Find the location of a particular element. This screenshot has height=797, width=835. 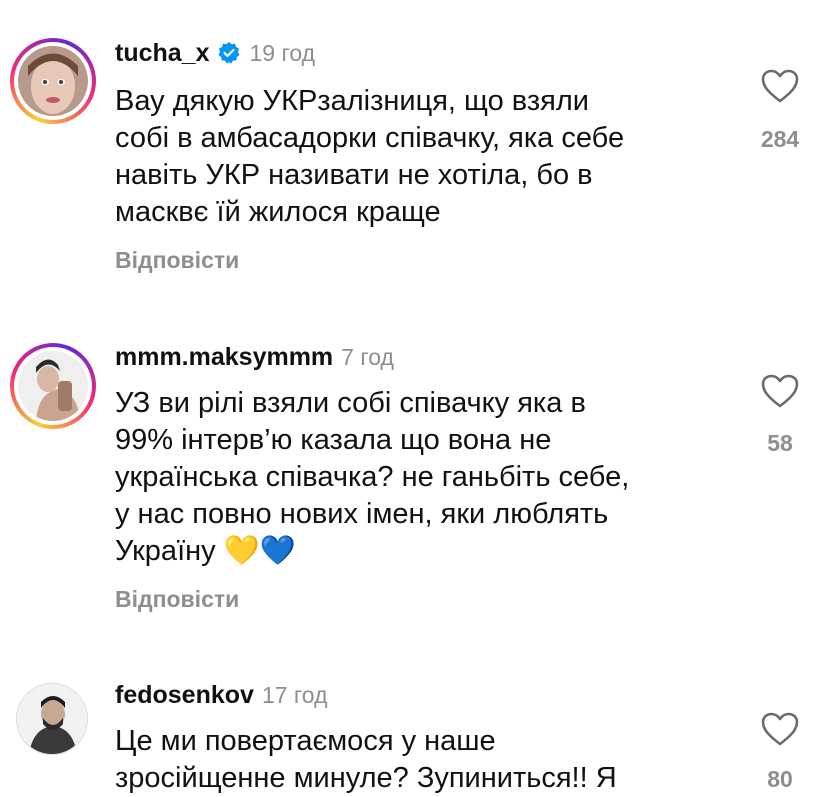

username: tucha_x is located at coordinates (162, 53).